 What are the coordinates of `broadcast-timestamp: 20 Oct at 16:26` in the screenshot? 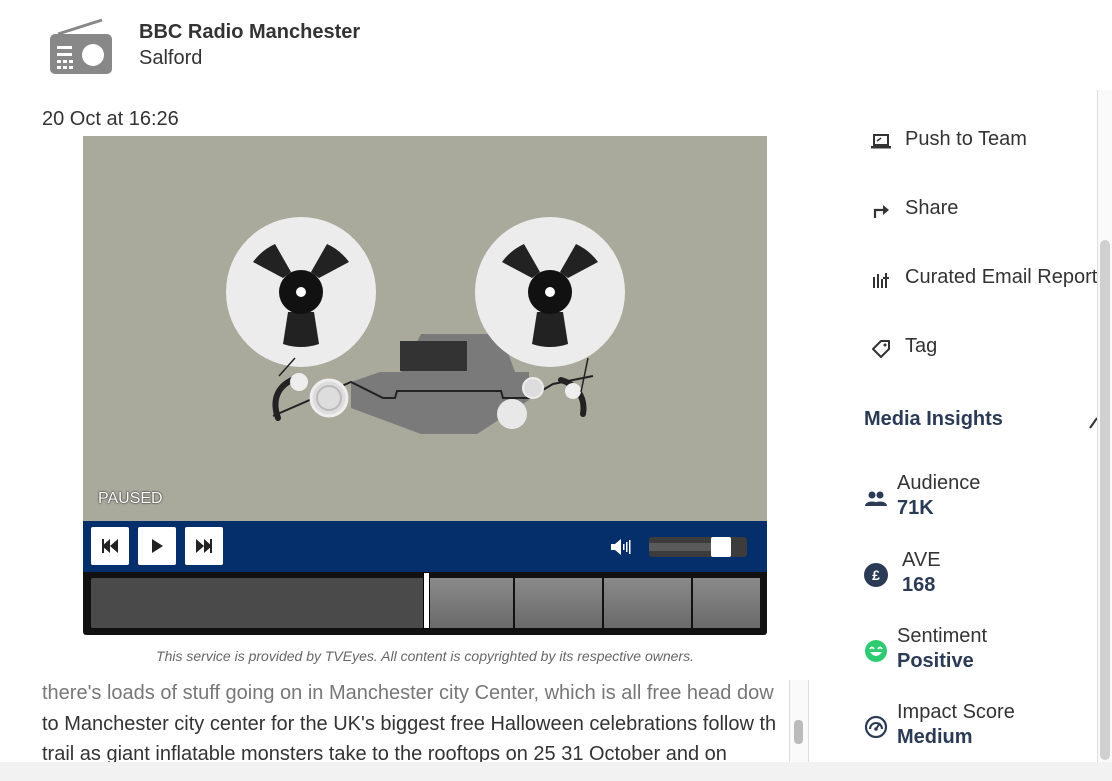 It's located at (110, 119).